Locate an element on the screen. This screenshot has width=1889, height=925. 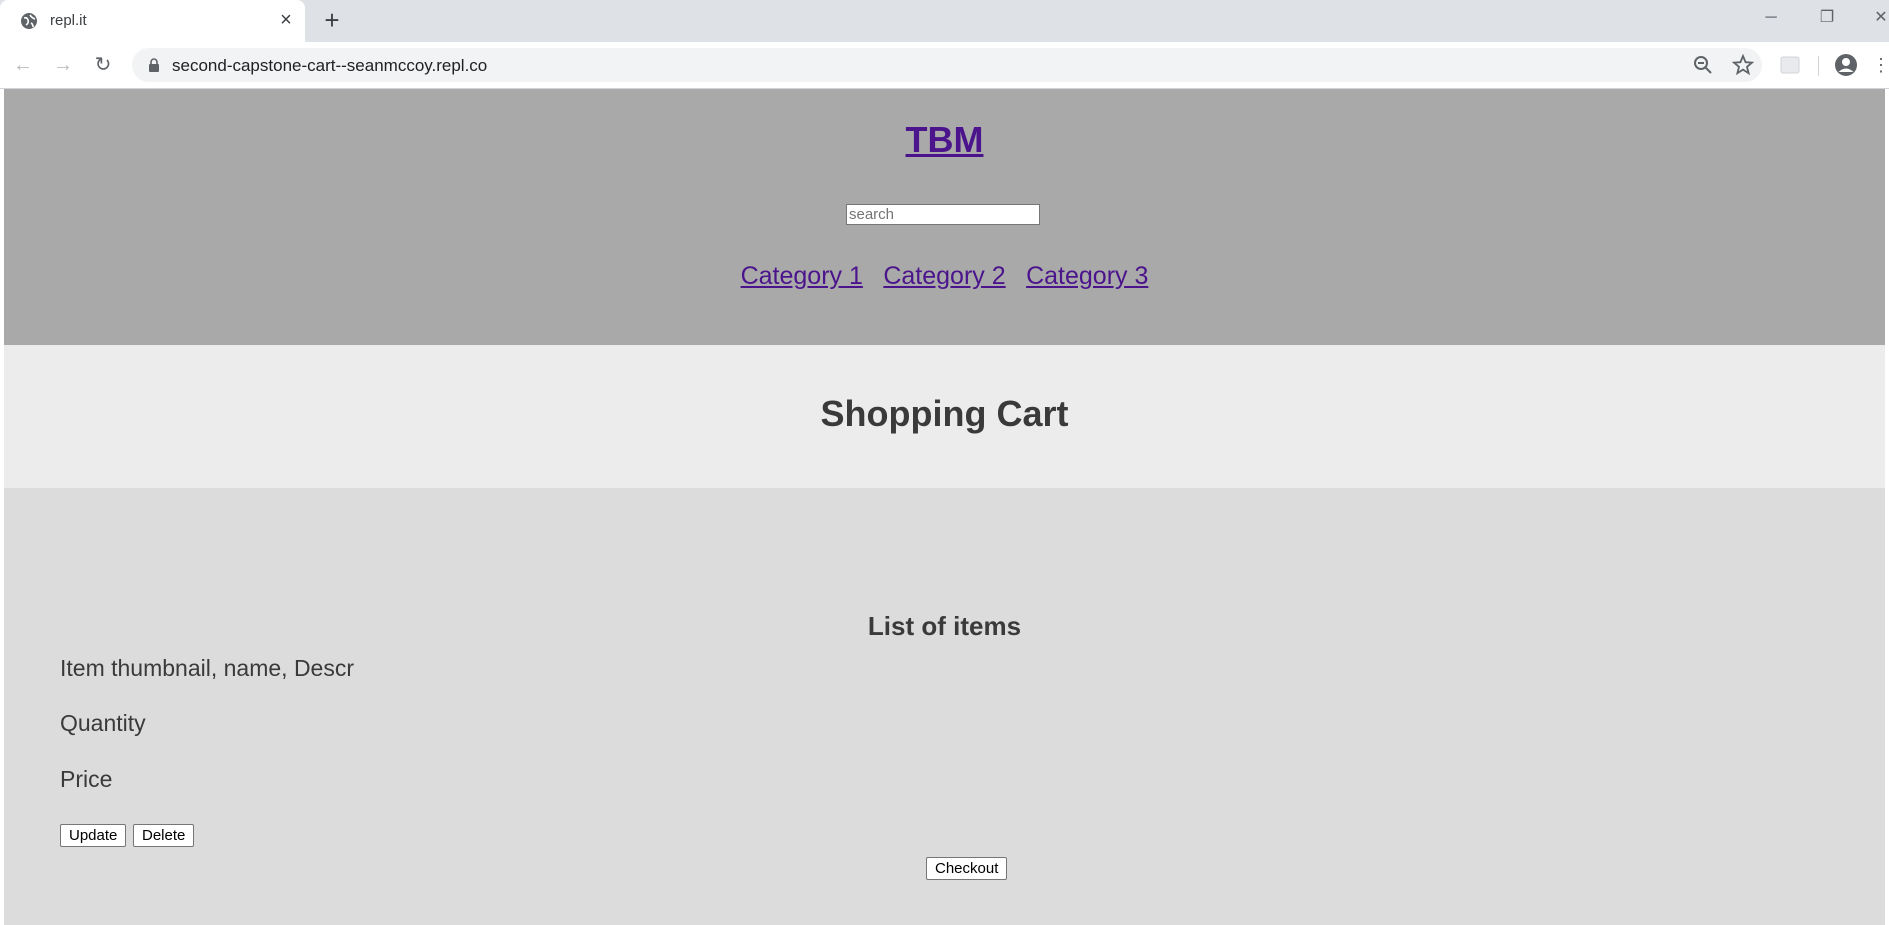
new-tab-icon: + is located at coordinates (332, 20).